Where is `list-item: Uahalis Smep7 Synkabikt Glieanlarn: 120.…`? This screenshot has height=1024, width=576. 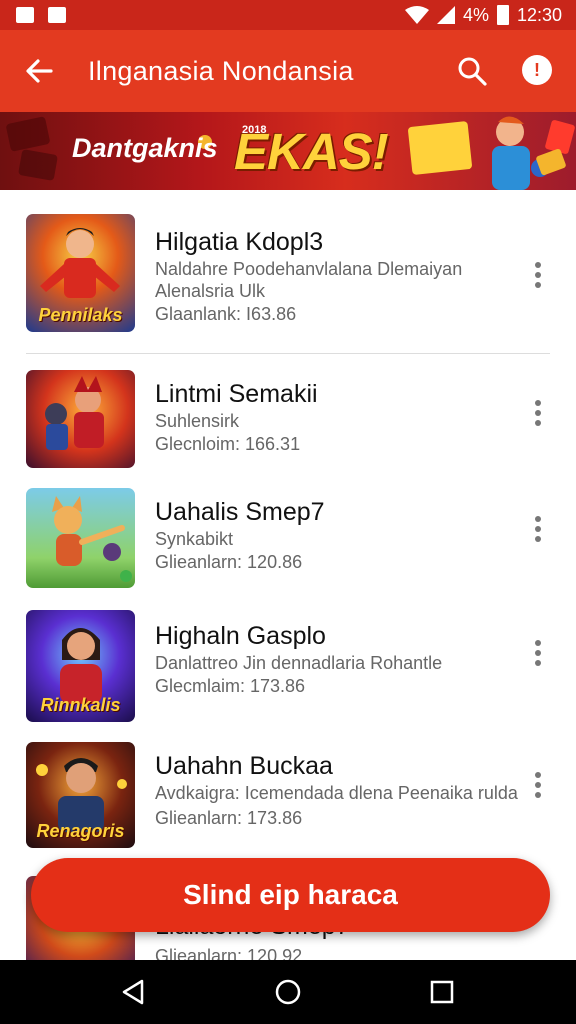 list-item: Uahalis Smep7 Synkabikt Glieanlarn: 120.… is located at coordinates (288, 536).